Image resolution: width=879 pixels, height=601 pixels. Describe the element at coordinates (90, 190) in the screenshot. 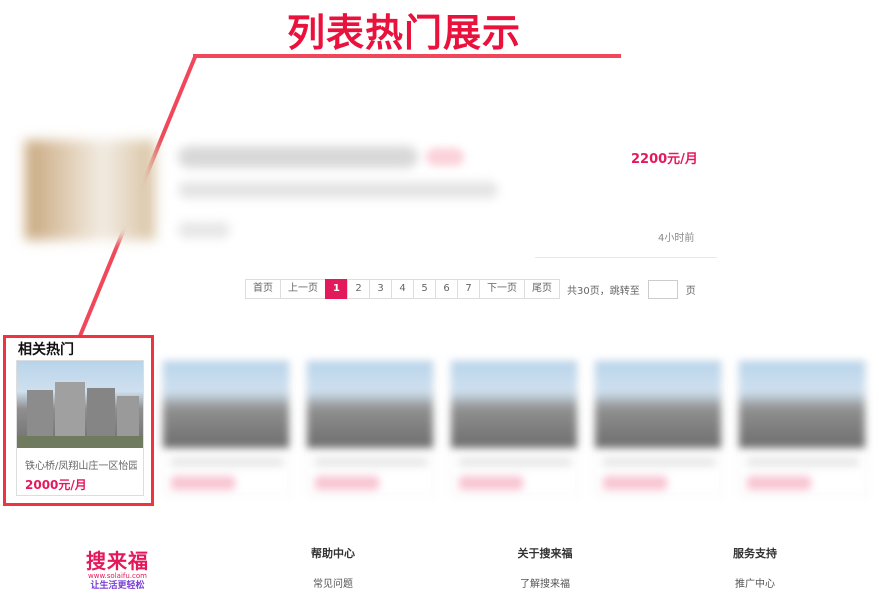

I see `listing-image` at that location.